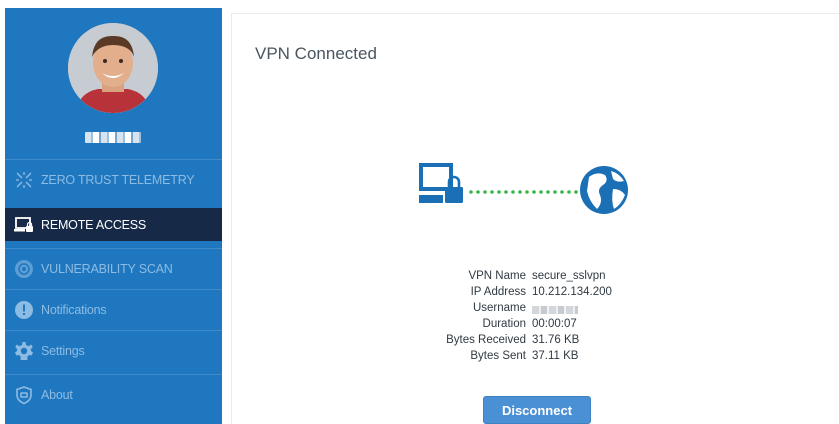 The height and width of the screenshot is (424, 839). Describe the element at coordinates (441, 183) in the screenshot. I see `laptop-lock-icon` at that location.